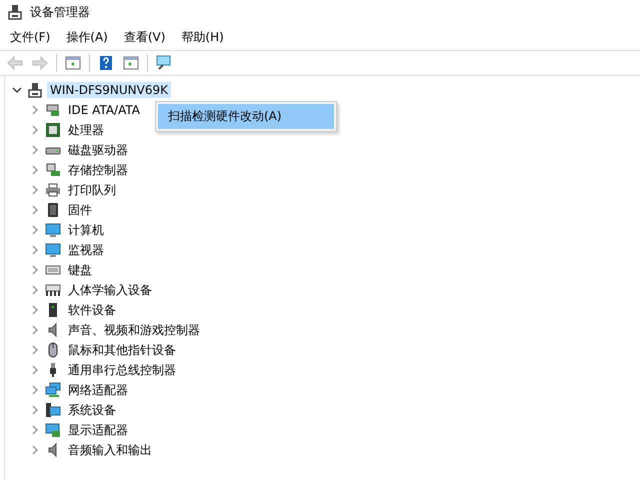 The width and height of the screenshot is (640, 480). Describe the element at coordinates (92, 310) in the screenshot. I see `tree-item: 软件设备` at that location.